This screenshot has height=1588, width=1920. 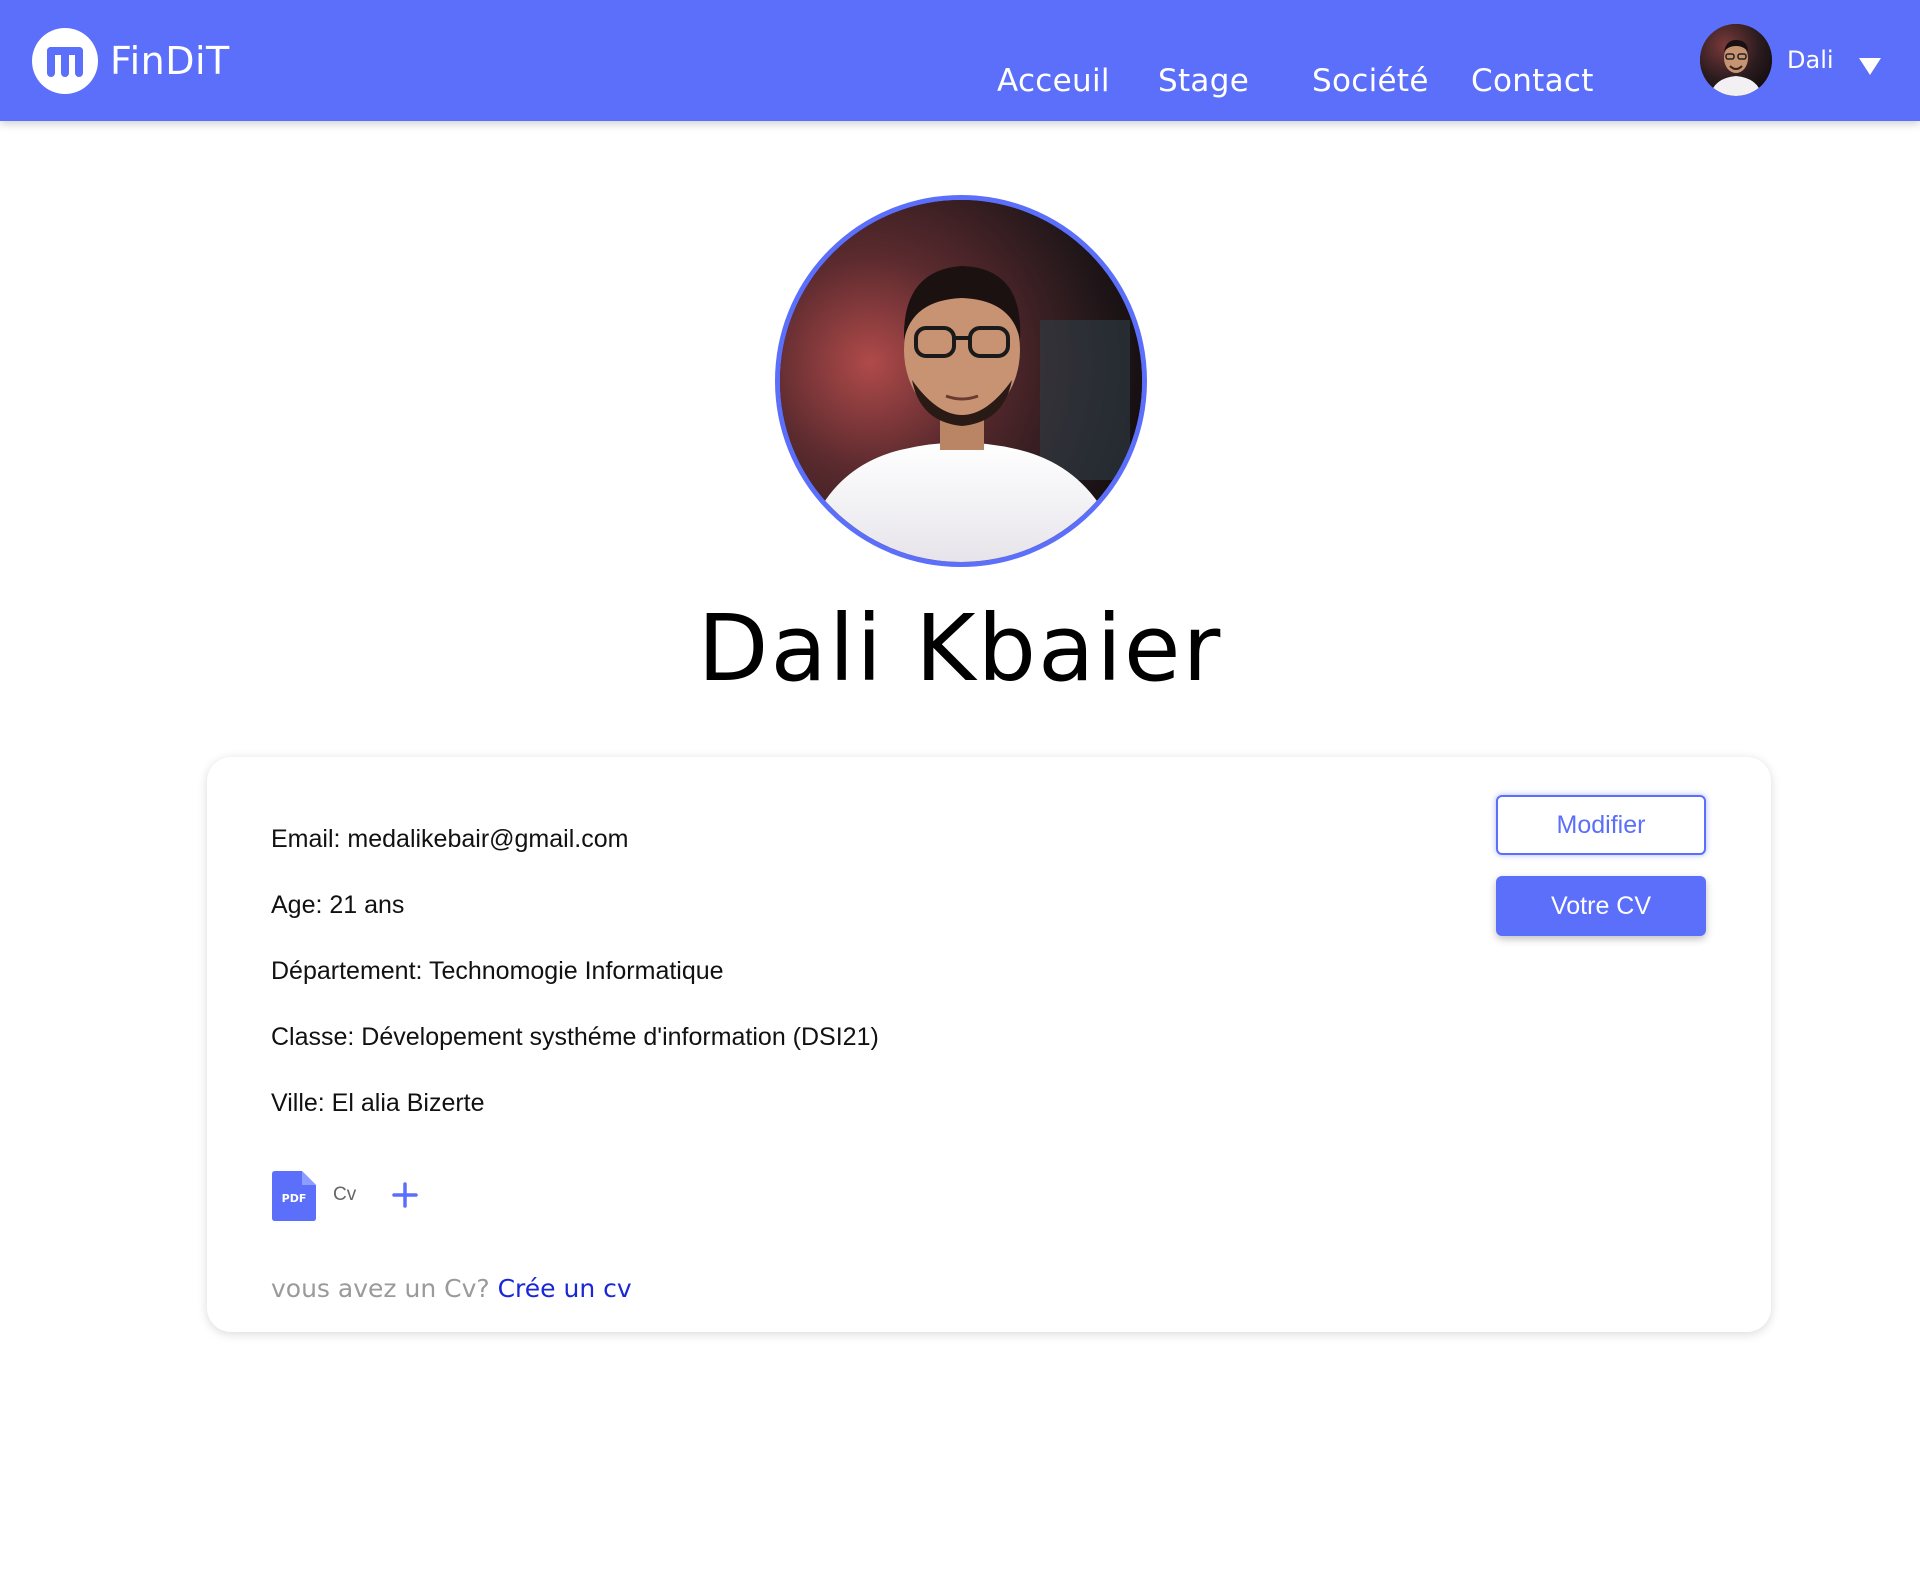 What do you see at coordinates (170, 61) in the screenshot?
I see `brand-name: FinDiT` at bounding box center [170, 61].